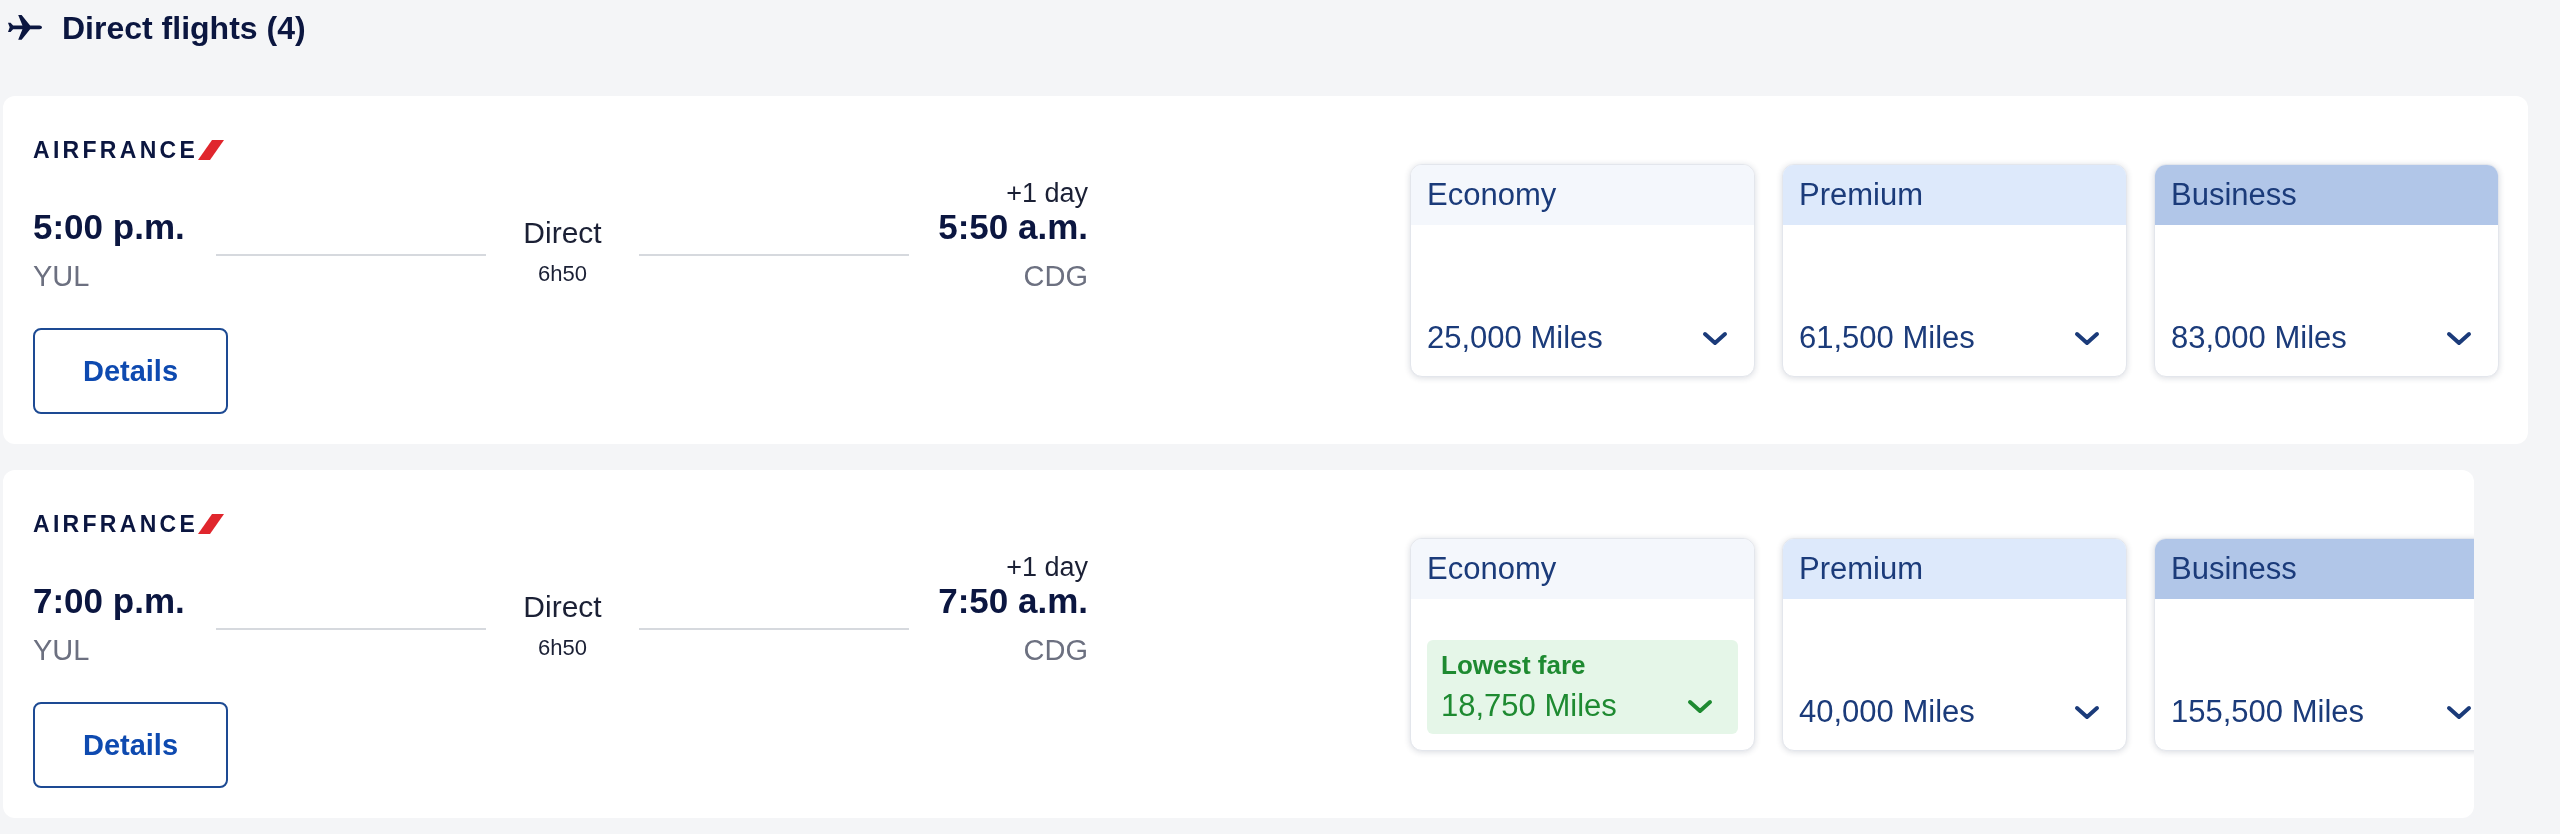  What do you see at coordinates (1582, 644) in the screenshot?
I see `fare-card: Economy Lowest fare 18,750 Miles` at bounding box center [1582, 644].